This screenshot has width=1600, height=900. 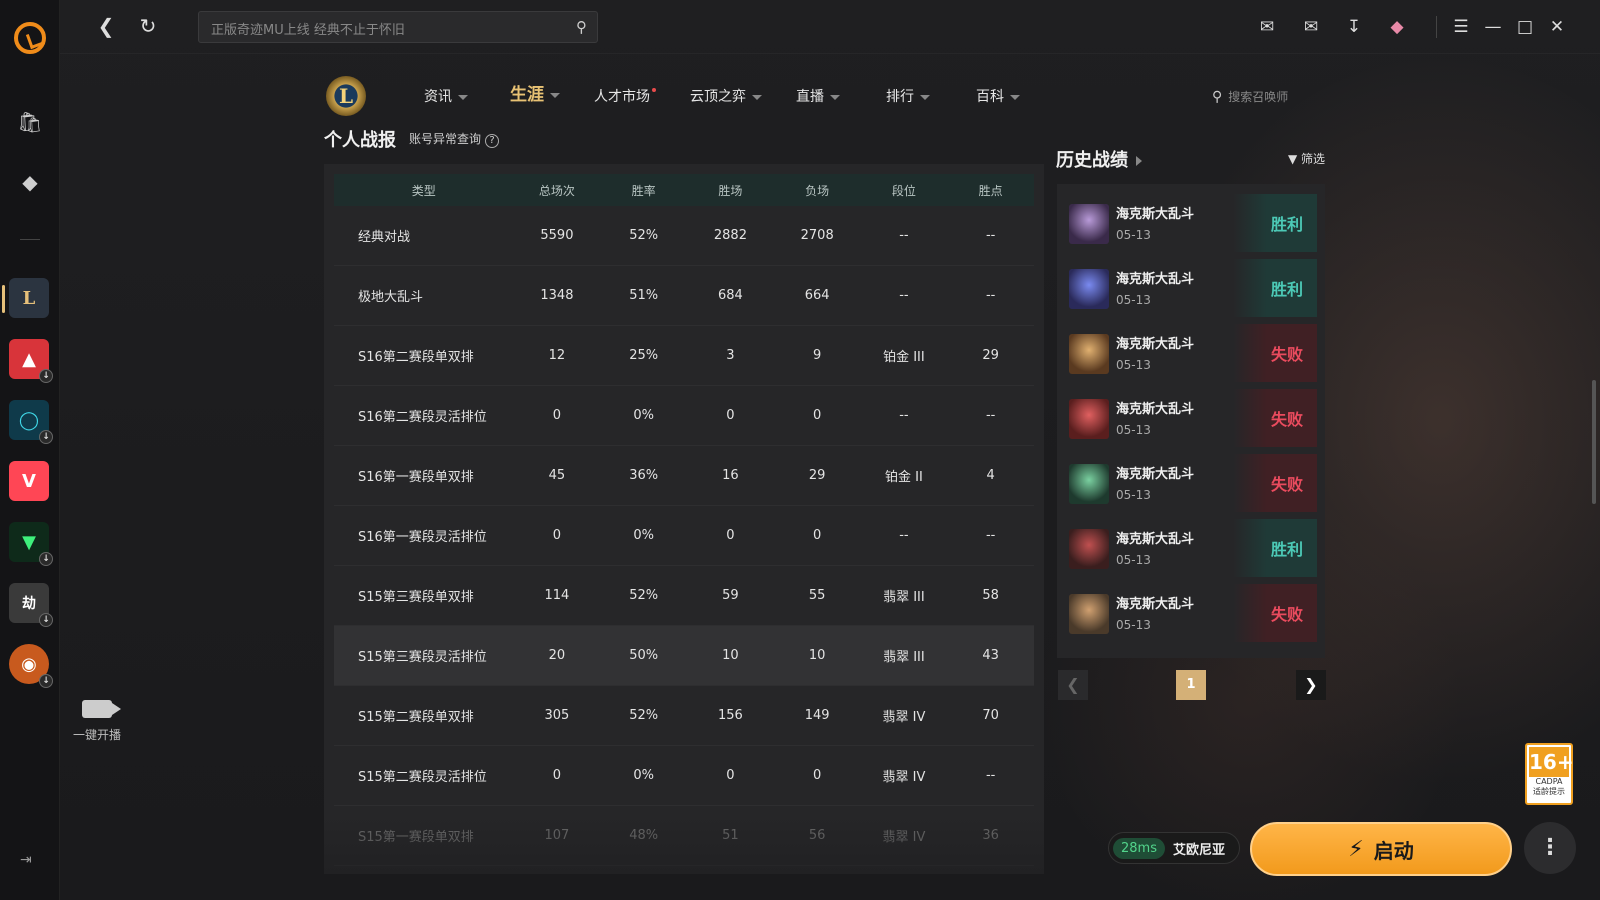 What do you see at coordinates (581, 27) in the screenshot?
I see `search-icon: ⚲` at bounding box center [581, 27].